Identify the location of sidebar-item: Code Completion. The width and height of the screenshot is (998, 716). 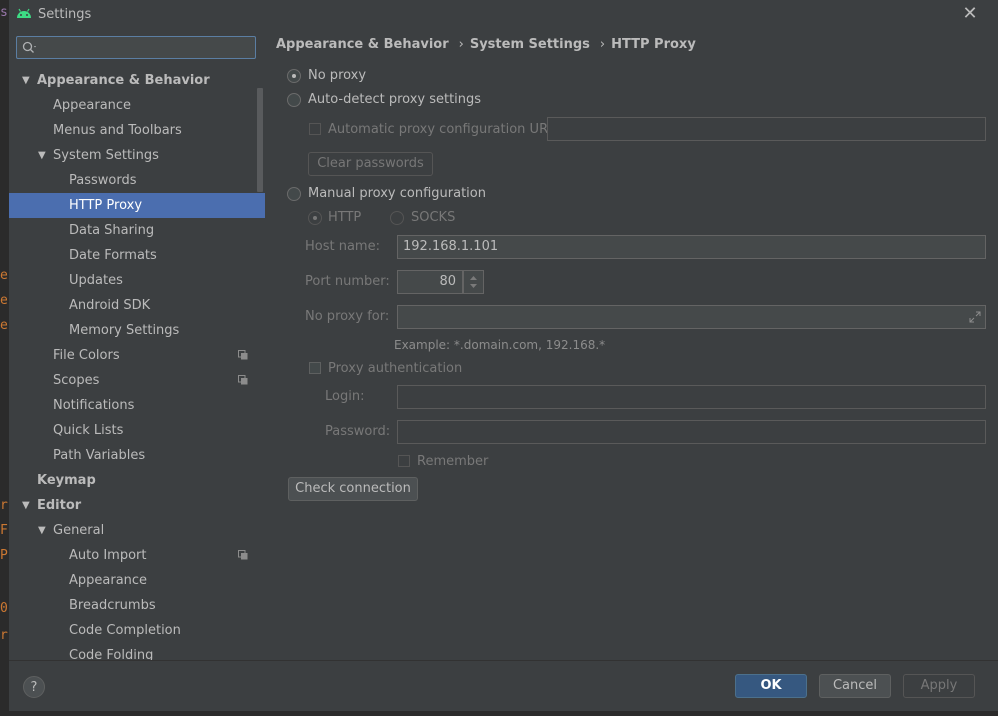
(137, 630).